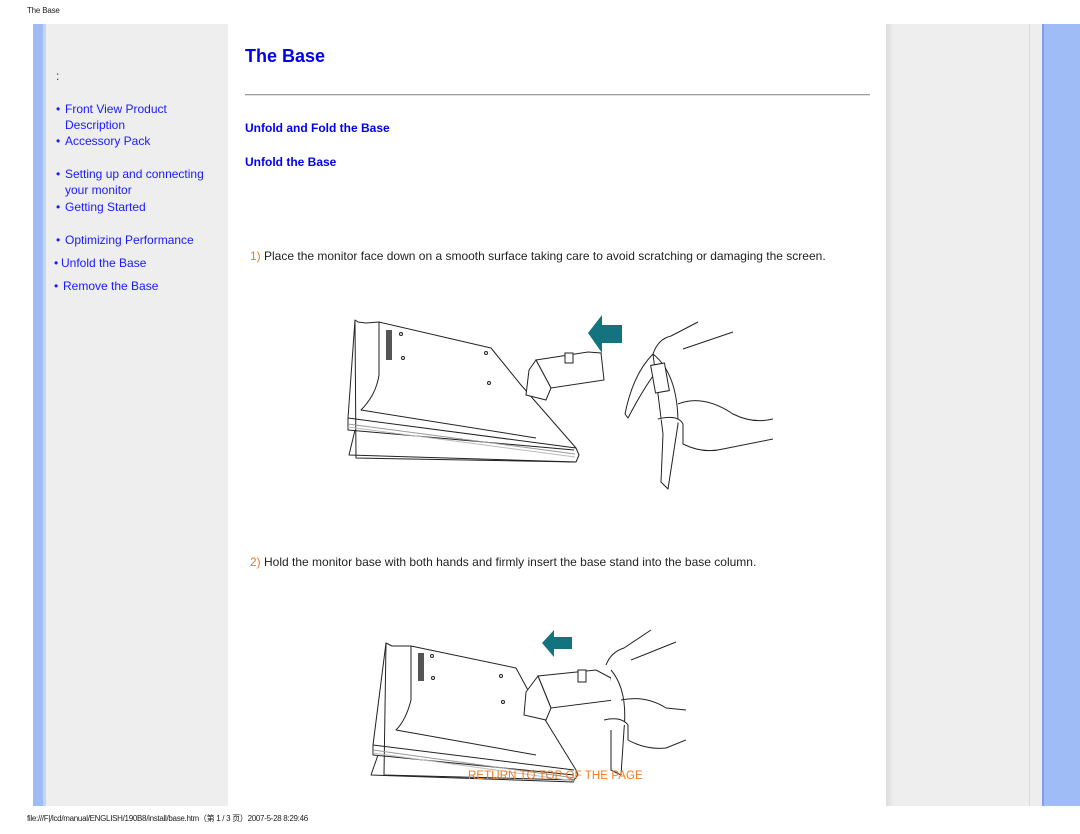 This screenshot has width=1080, height=834. I want to click on sidebar-item-label: Getting Started, so click(105, 207).